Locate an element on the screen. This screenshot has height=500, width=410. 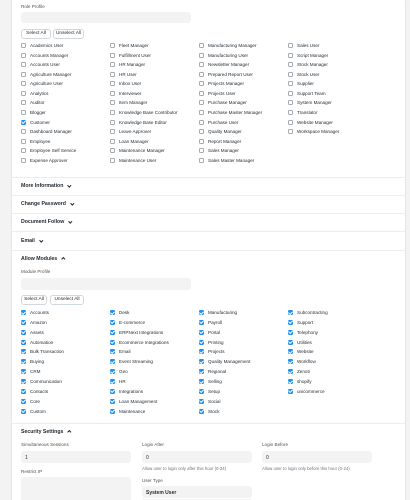
module-checkbox: Amazon is located at coordinates (34, 322).